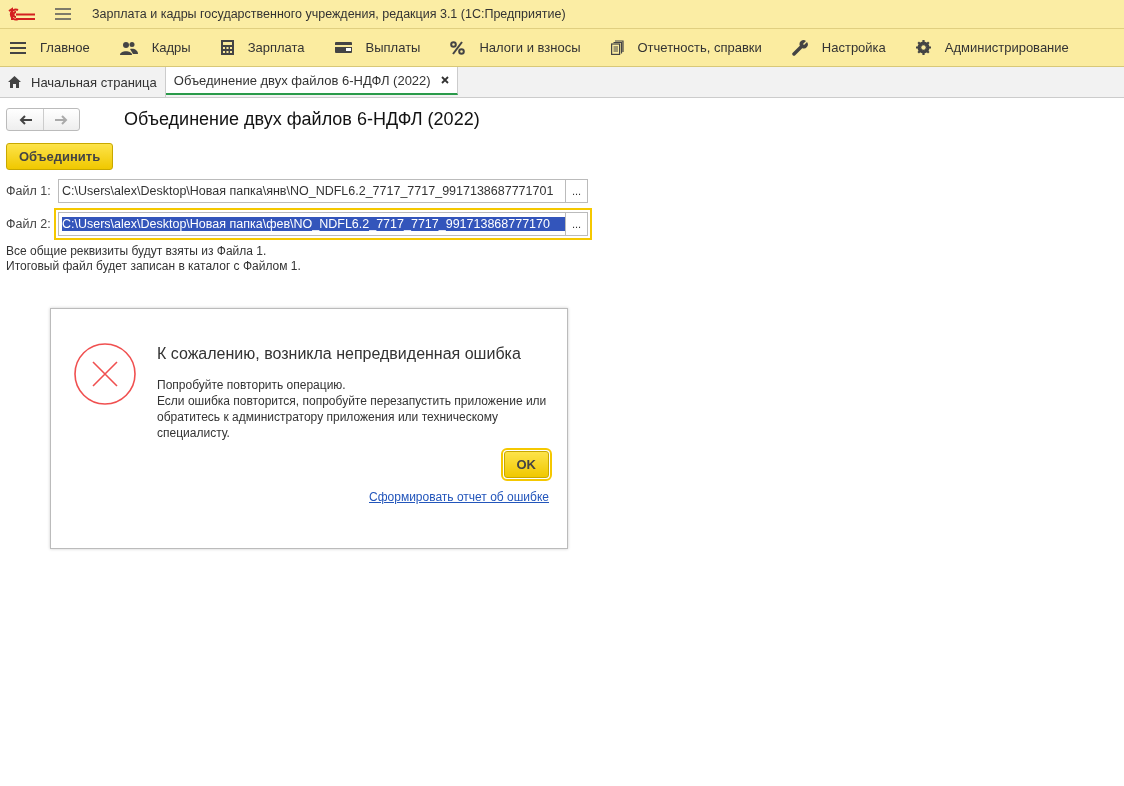 The image size is (1124, 786). I want to click on ok-button: OK, so click(526, 464).